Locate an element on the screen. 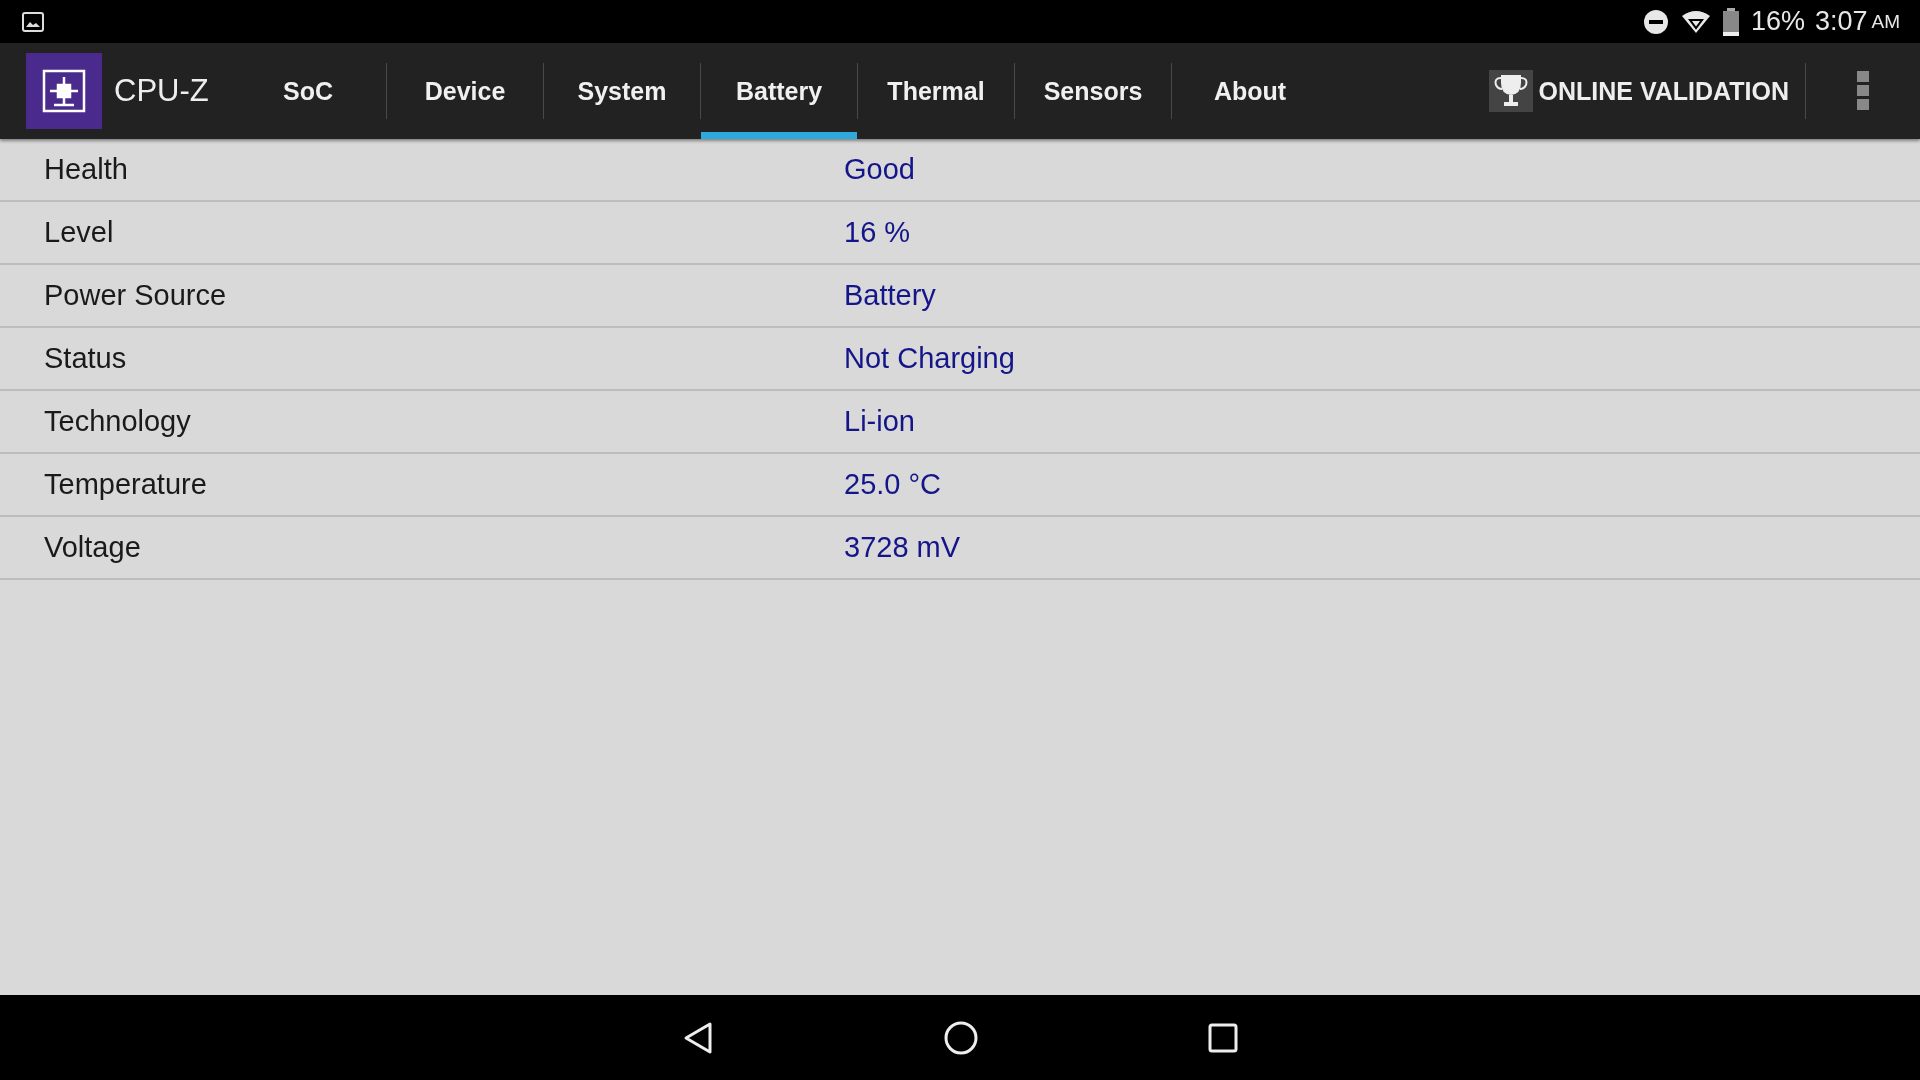  property-label: Technology is located at coordinates (118, 421).